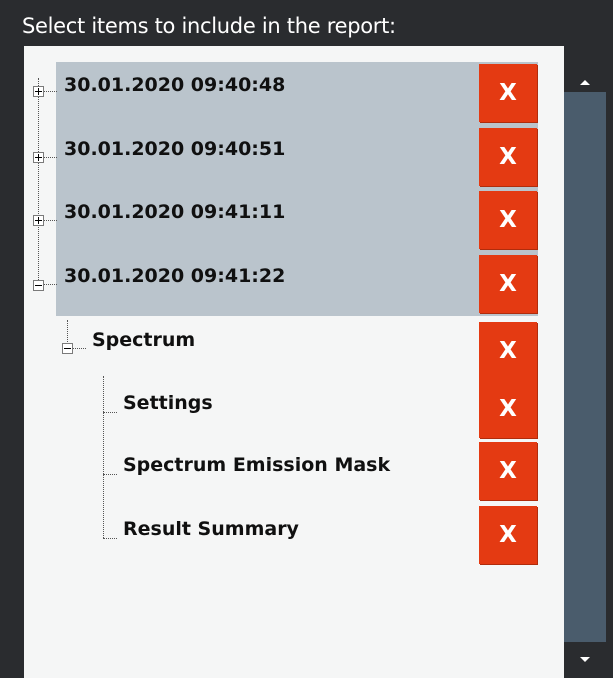  I want to click on tree-item: Result Summary X, so click(294, 536).